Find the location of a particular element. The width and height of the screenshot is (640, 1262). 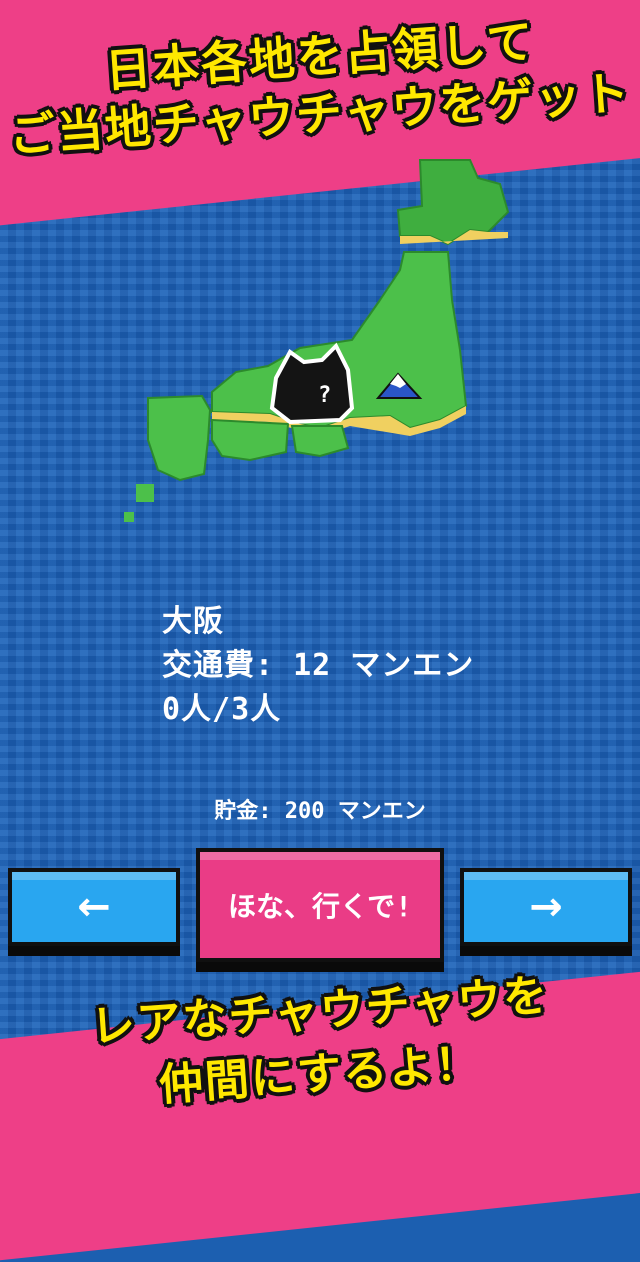

previous-destination-button: ← is located at coordinates (94, 907).